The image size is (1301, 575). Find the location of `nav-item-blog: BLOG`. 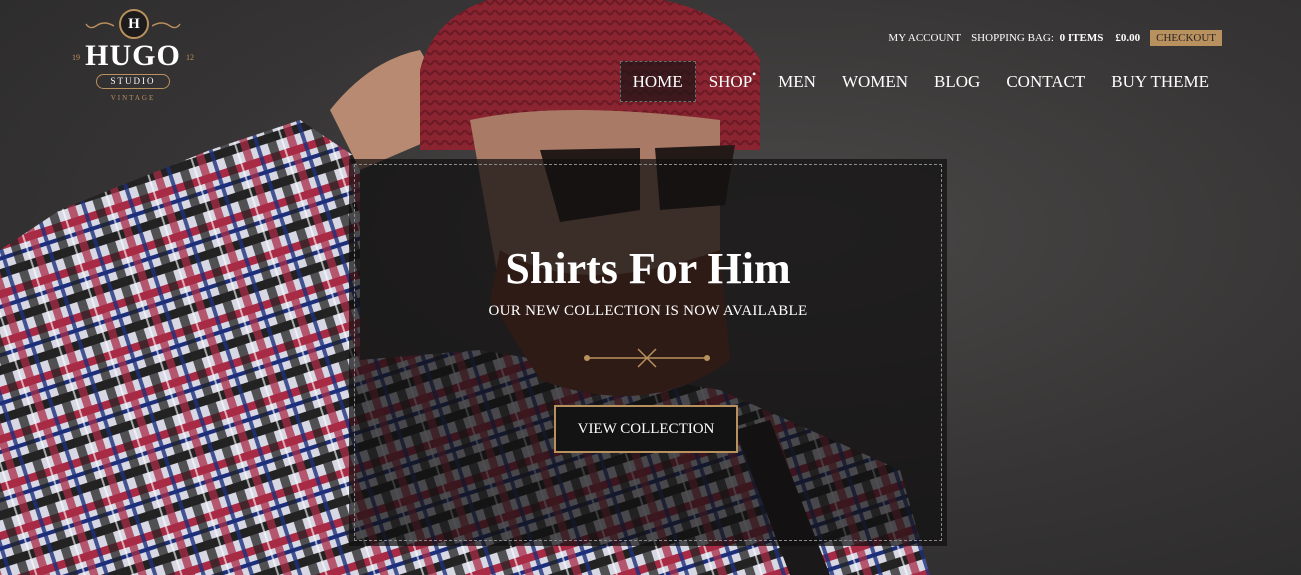

nav-item-blog: BLOG is located at coordinates (957, 81).